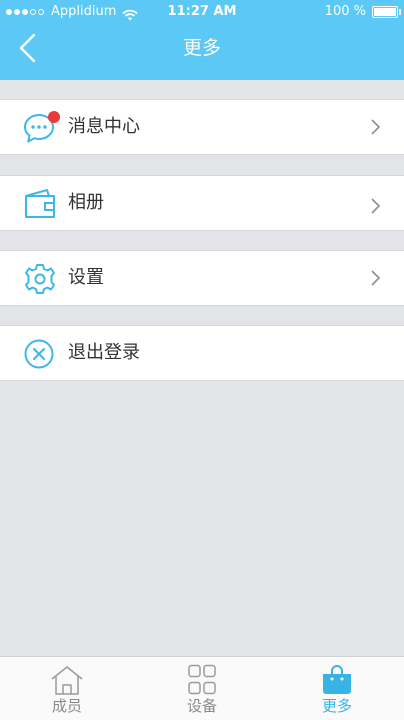  I want to click on menu-item-album: 相册, so click(202, 203).